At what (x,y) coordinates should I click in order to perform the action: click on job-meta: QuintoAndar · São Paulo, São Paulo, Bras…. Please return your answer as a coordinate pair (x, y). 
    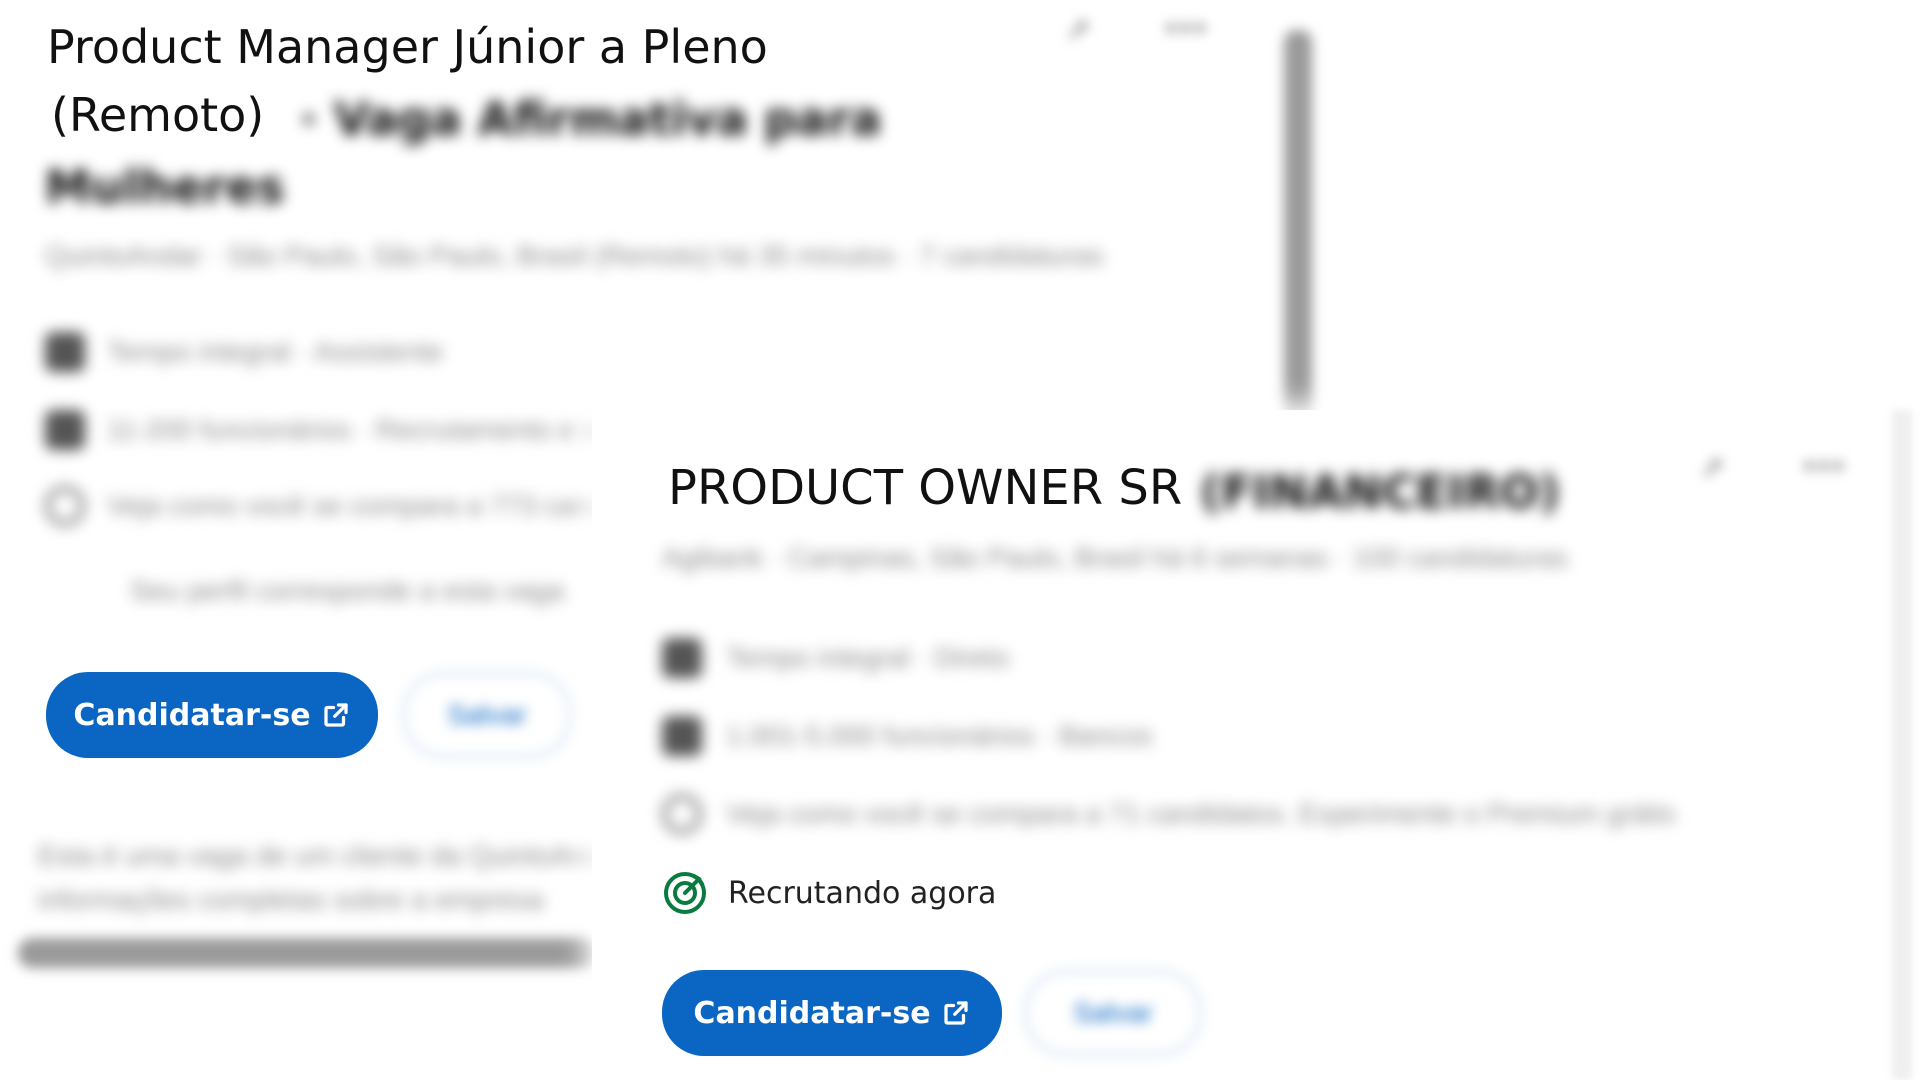
    Looking at the image, I should click on (574, 255).